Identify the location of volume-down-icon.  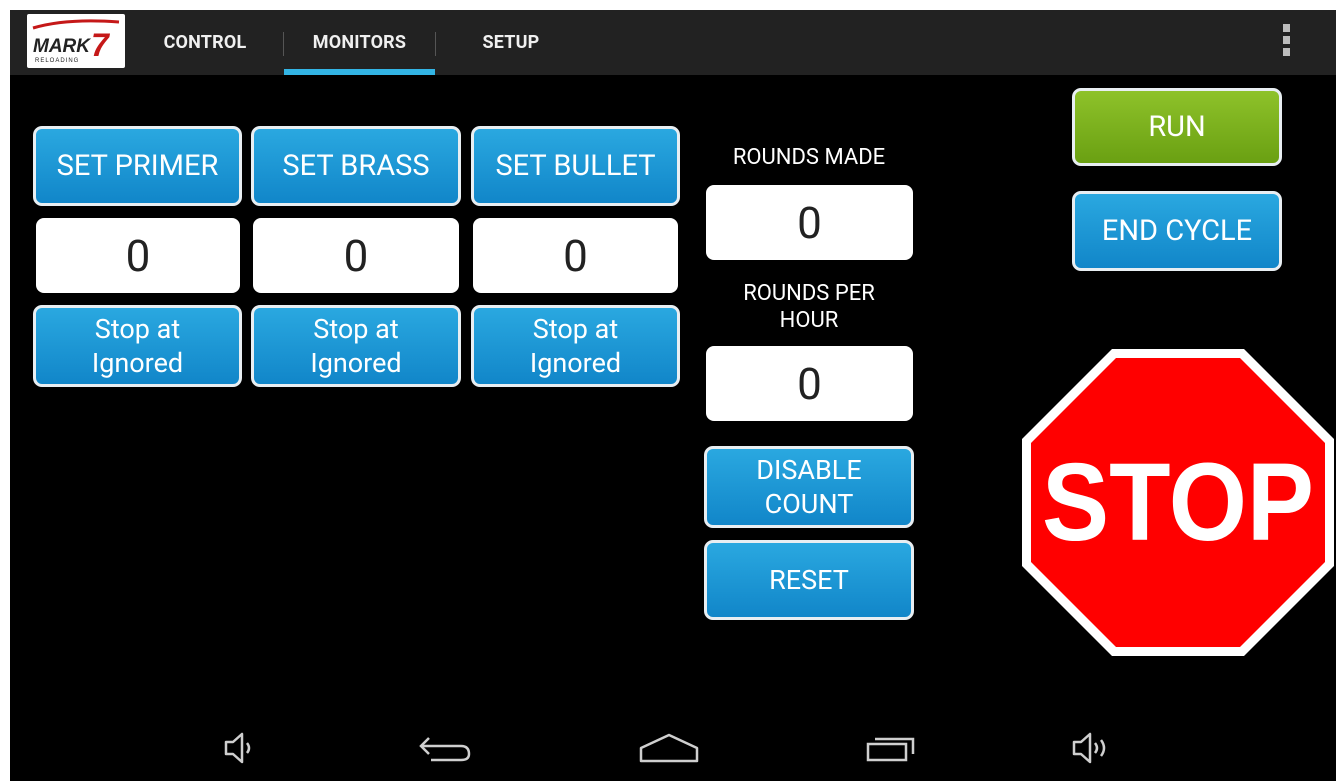
(242, 748).